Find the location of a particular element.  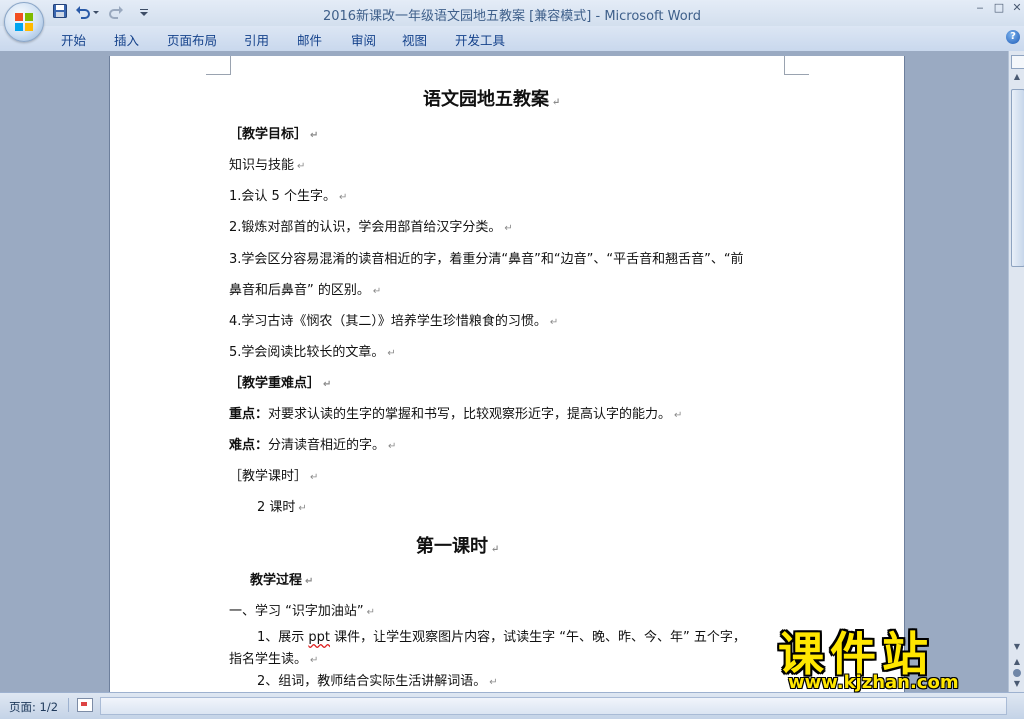

paragraph-text: 鼻音和后鼻音” 的区别。 is located at coordinates (299, 290).